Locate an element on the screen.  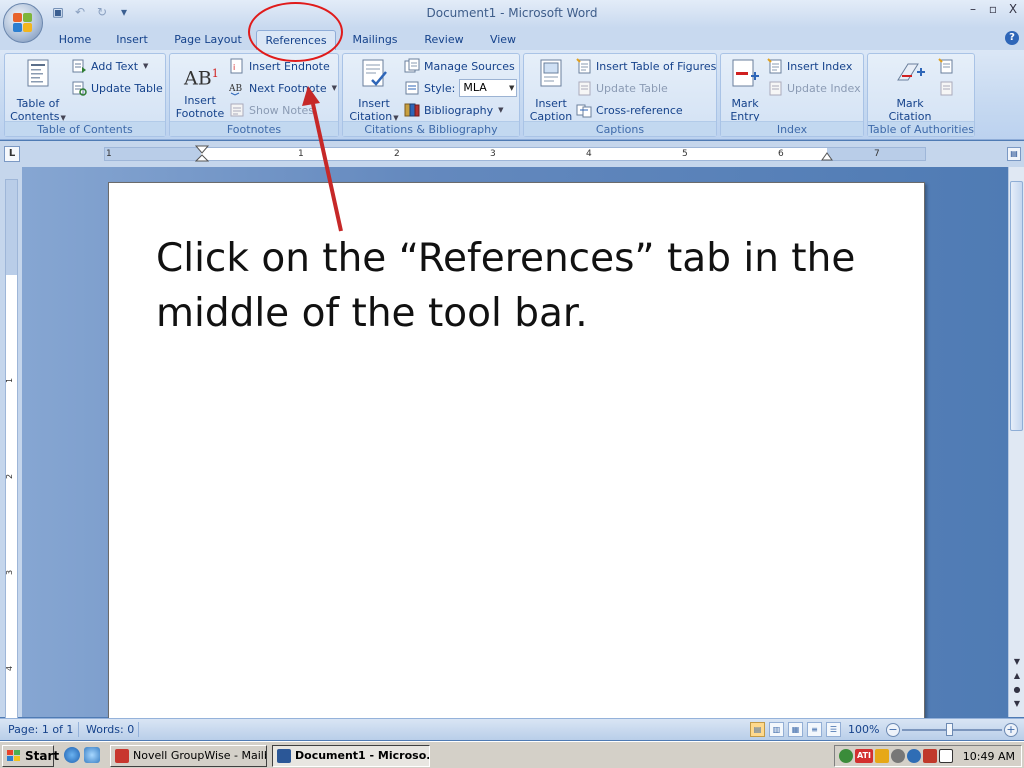
network-icon is located at coordinates (846, 756).